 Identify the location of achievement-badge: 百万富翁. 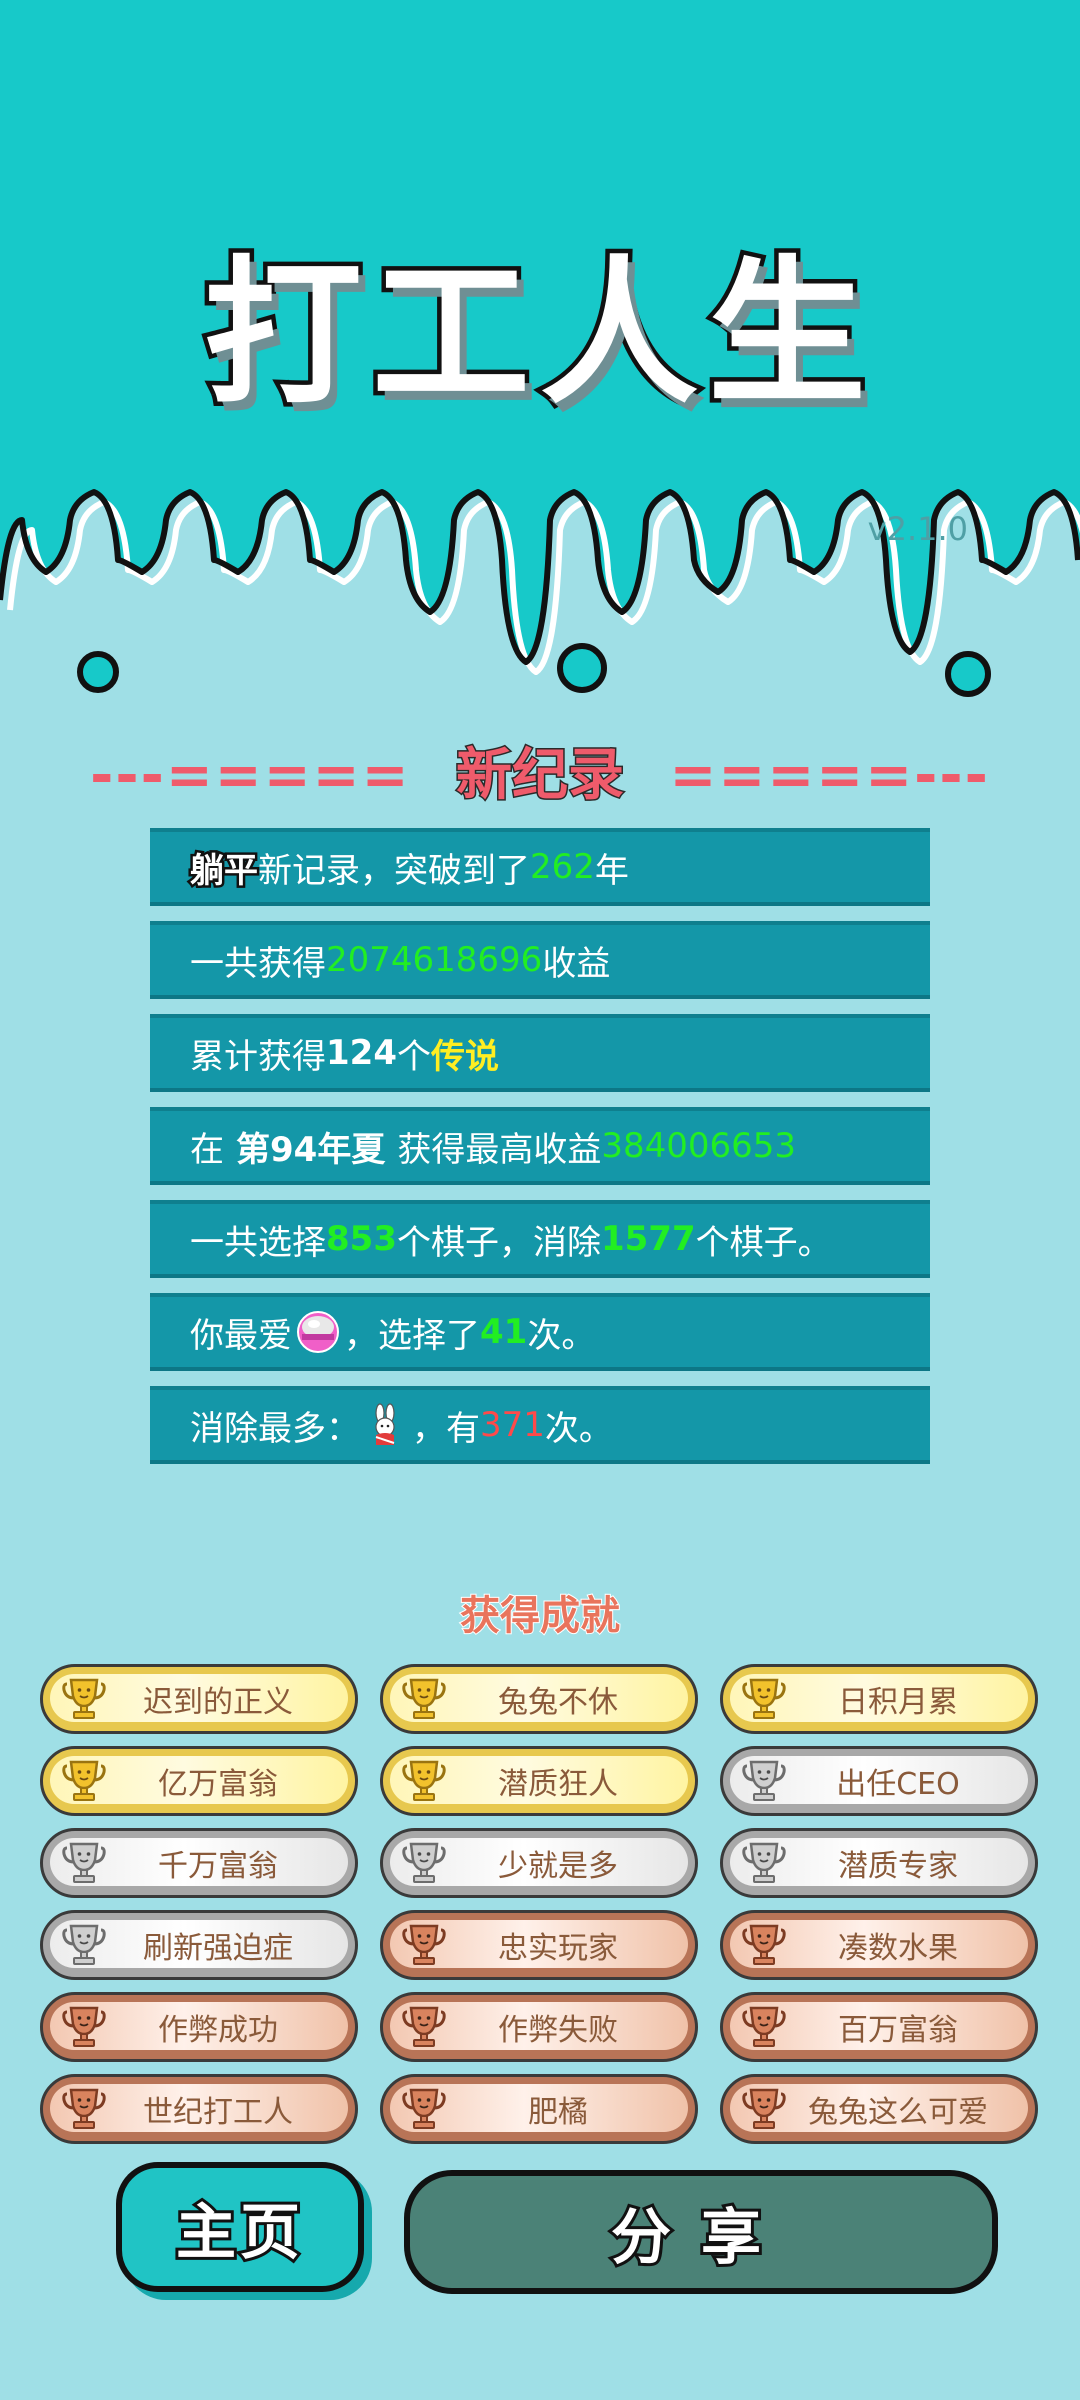
(879, 2027).